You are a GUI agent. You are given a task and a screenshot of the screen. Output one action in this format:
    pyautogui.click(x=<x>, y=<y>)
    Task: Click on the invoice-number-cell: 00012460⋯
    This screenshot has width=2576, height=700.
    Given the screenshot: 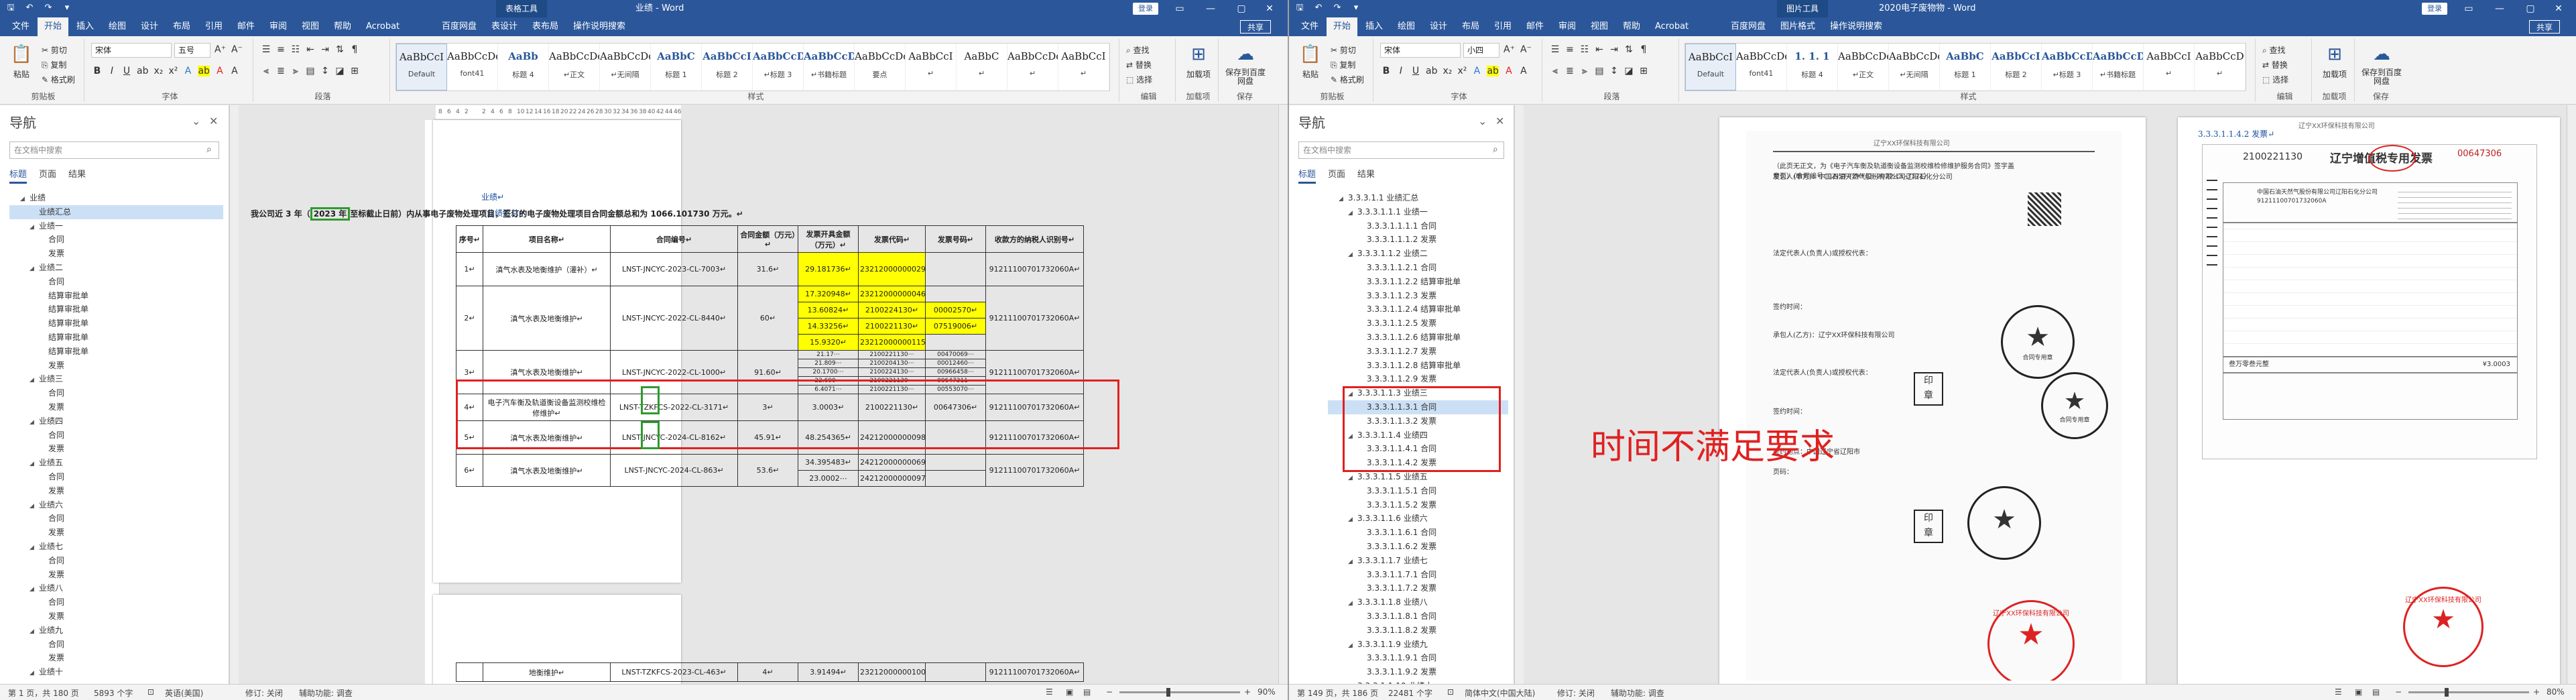 What is the action you would take?
    pyautogui.click(x=956, y=363)
    